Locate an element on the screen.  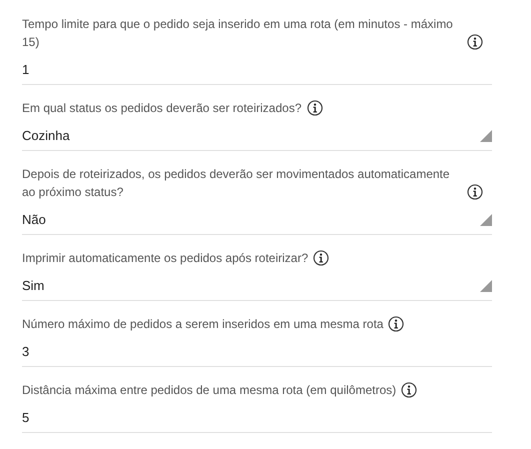
input-field: 5 is located at coordinates (257, 419).